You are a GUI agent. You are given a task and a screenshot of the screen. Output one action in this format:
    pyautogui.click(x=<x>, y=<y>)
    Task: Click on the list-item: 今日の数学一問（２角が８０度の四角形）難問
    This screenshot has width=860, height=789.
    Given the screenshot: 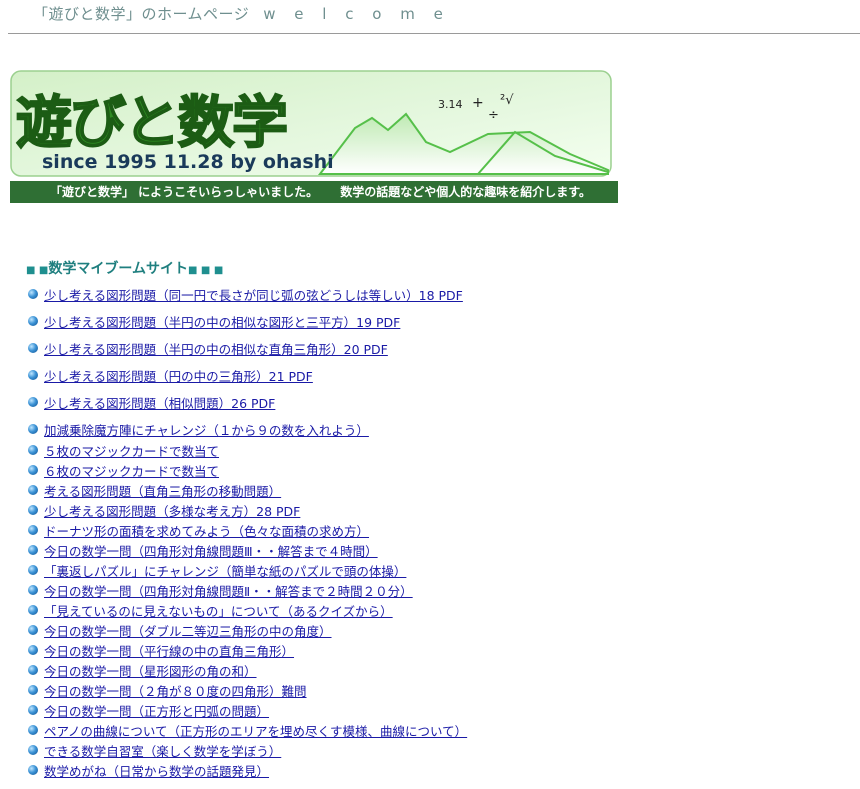 What is the action you would take?
    pyautogui.click(x=167, y=690)
    